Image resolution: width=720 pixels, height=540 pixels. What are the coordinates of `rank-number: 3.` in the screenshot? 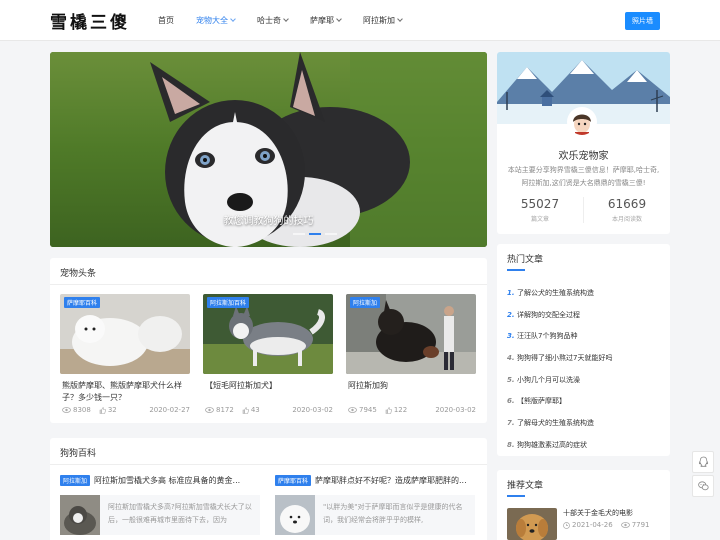 It's located at (511, 336).